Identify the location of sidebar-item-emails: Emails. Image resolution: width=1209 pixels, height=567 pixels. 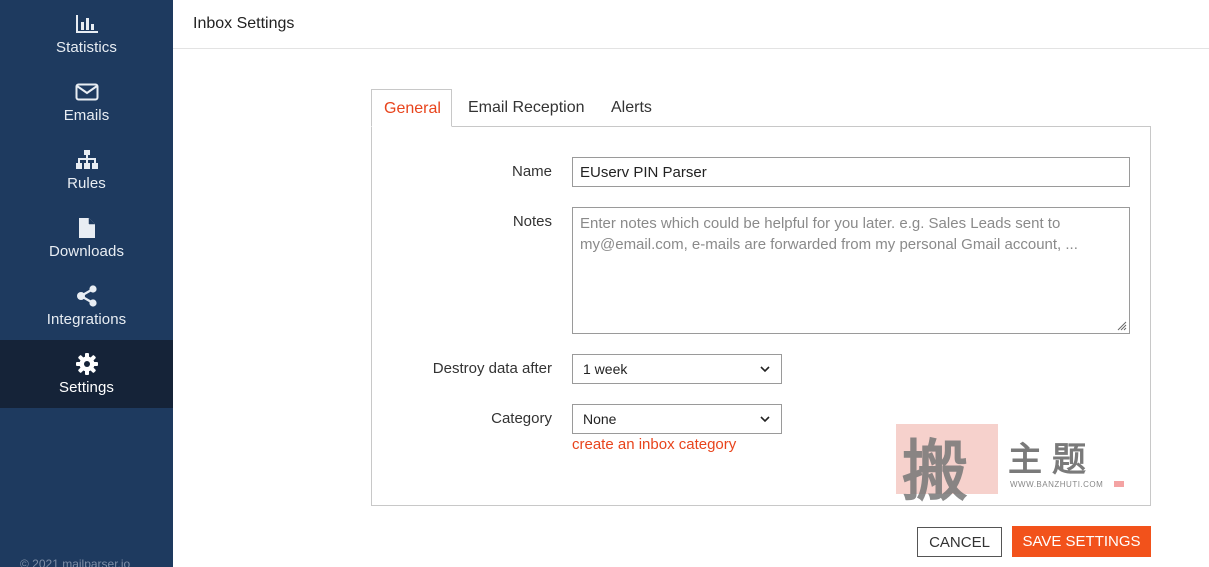
(86, 102).